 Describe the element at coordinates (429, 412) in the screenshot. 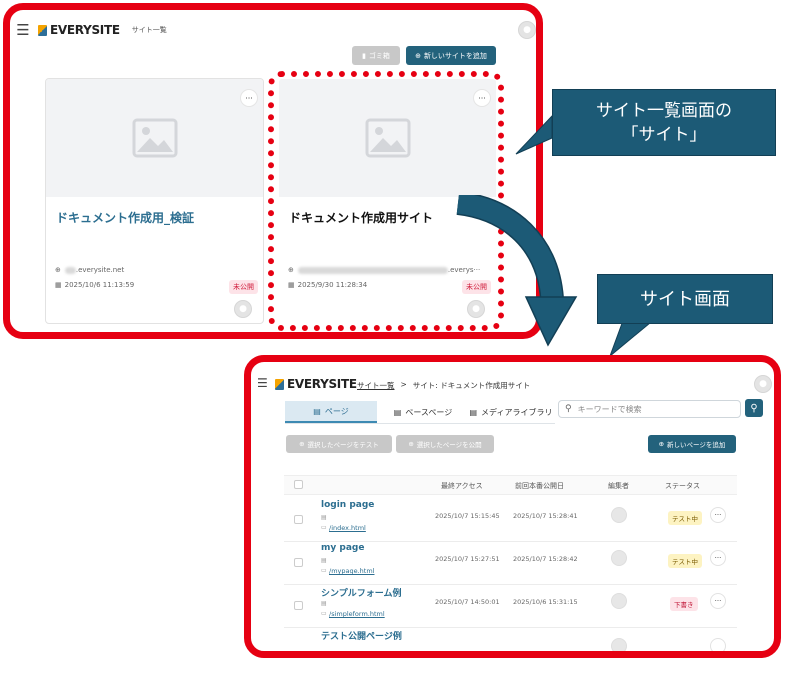

I see `tab-base-pages-label: ベースページ` at that location.